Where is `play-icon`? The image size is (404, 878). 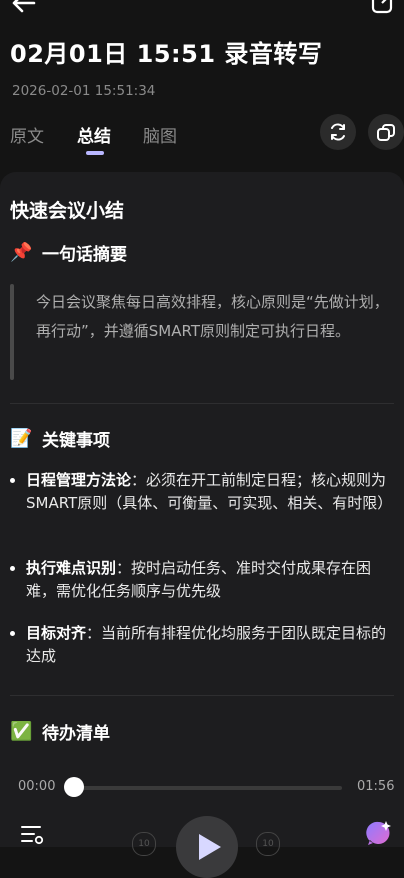
play-icon is located at coordinates (210, 847).